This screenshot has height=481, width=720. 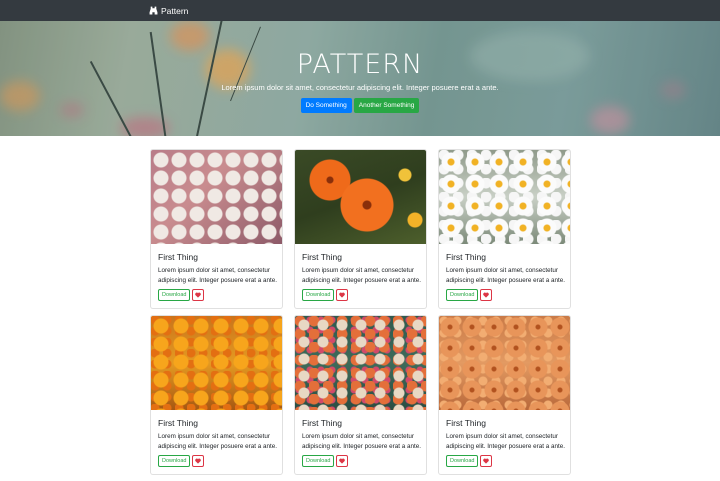 I want to click on another-something-button: Another Something, so click(x=386, y=105).